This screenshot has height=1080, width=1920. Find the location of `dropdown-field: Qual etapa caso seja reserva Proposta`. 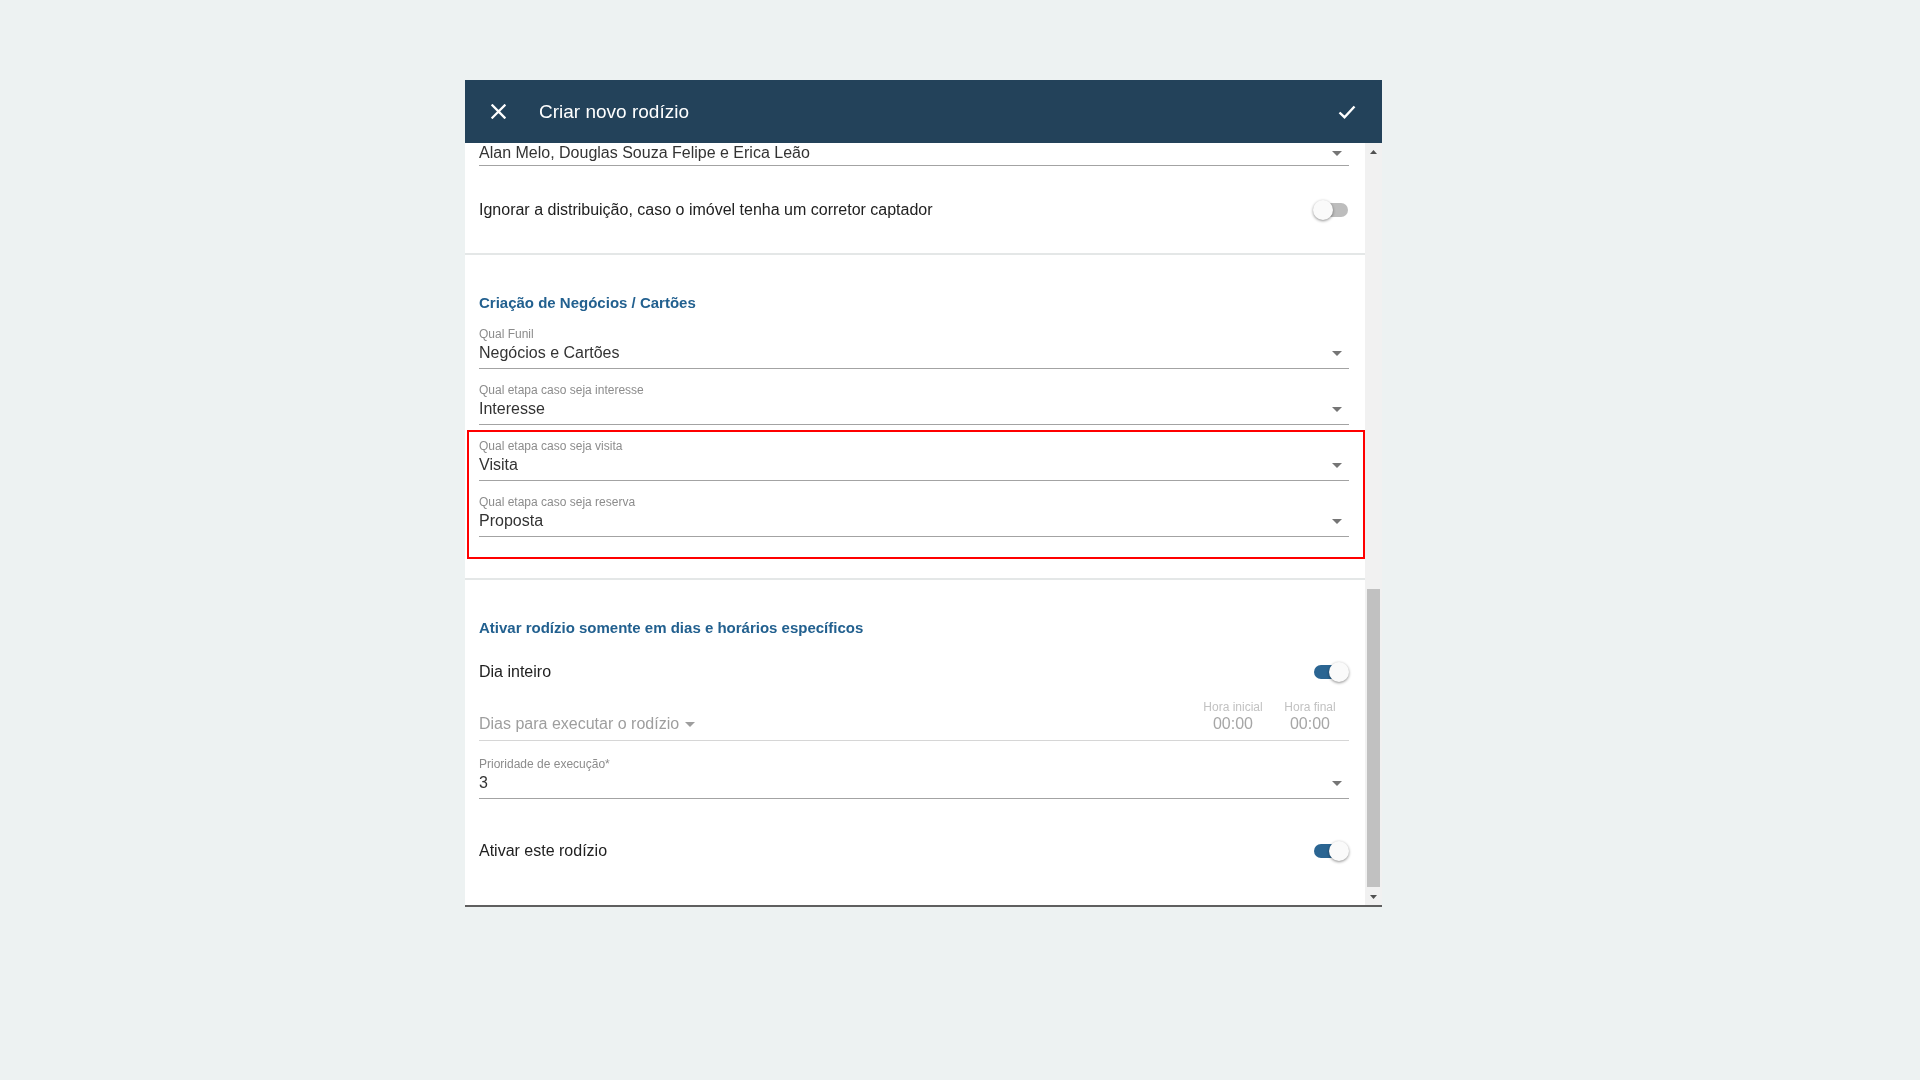

dropdown-field: Qual etapa caso seja reserva Proposta is located at coordinates (914, 516).